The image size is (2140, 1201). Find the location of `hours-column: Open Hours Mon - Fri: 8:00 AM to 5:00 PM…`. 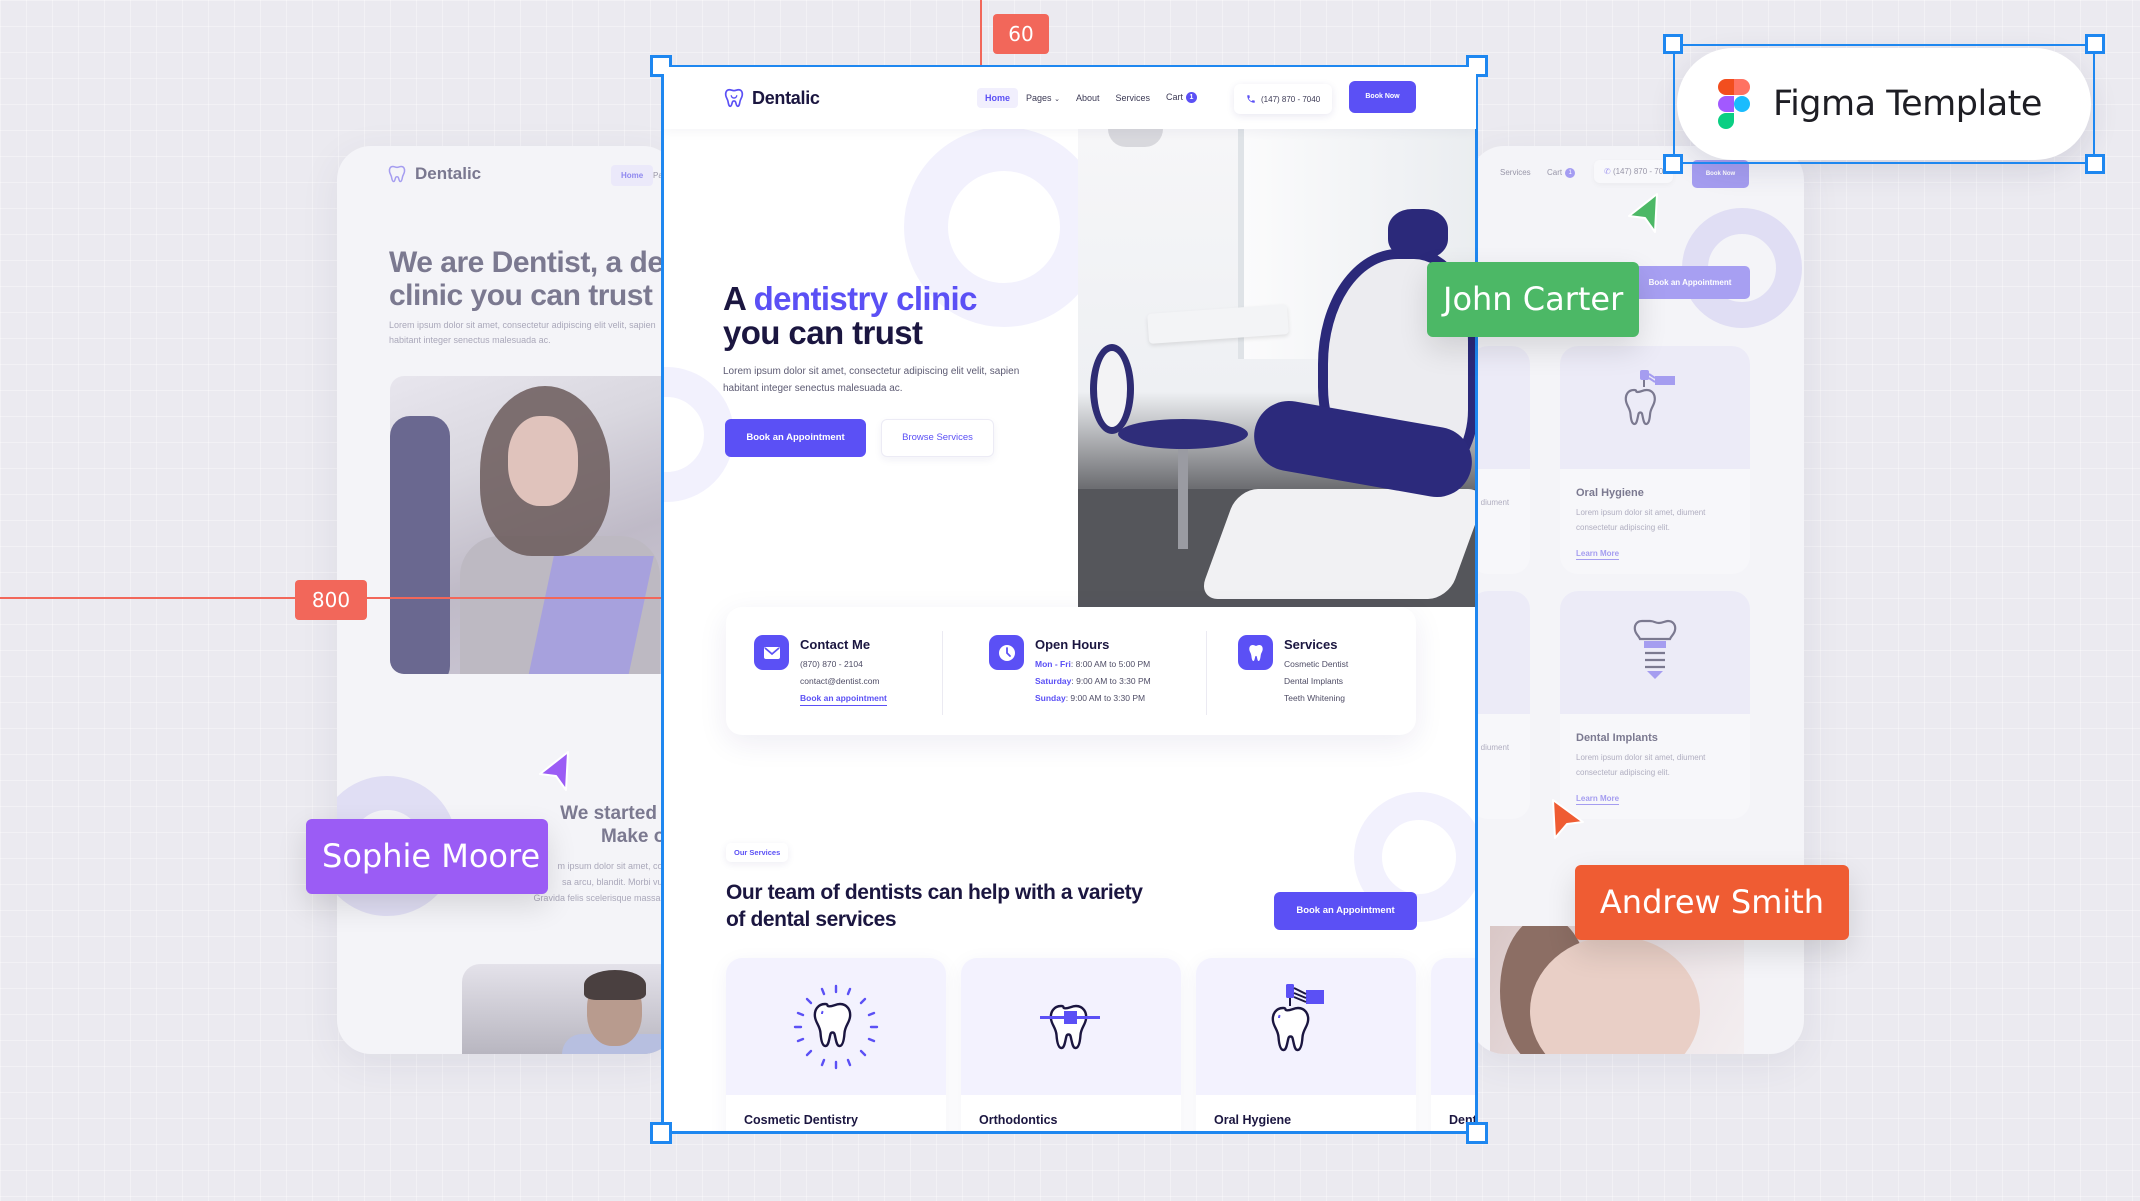

hours-column: Open Hours Mon - Fri: 8:00 AM to 5:00 PM… is located at coordinates (1070, 669).